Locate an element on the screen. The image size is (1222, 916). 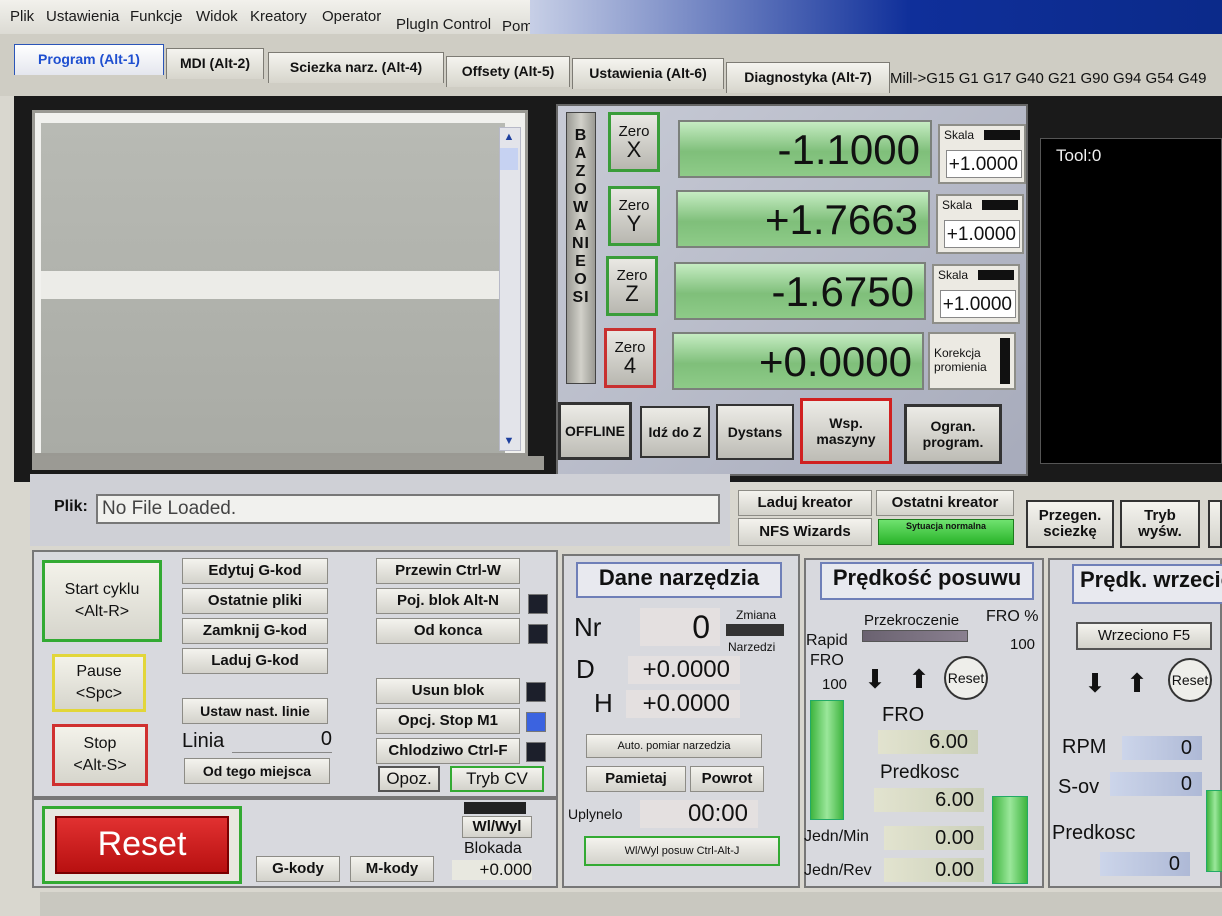
reset-button: Reset is located at coordinates (142, 845).